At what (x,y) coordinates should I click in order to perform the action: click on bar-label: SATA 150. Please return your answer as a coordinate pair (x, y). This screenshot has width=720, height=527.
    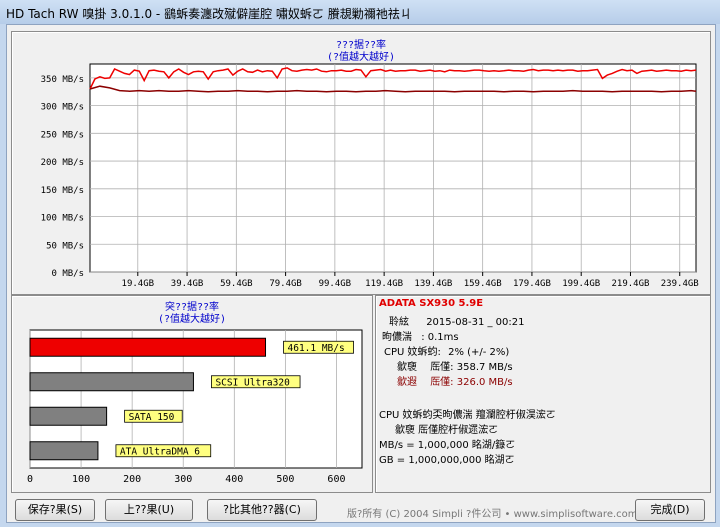
    Looking at the image, I should click on (152, 417).